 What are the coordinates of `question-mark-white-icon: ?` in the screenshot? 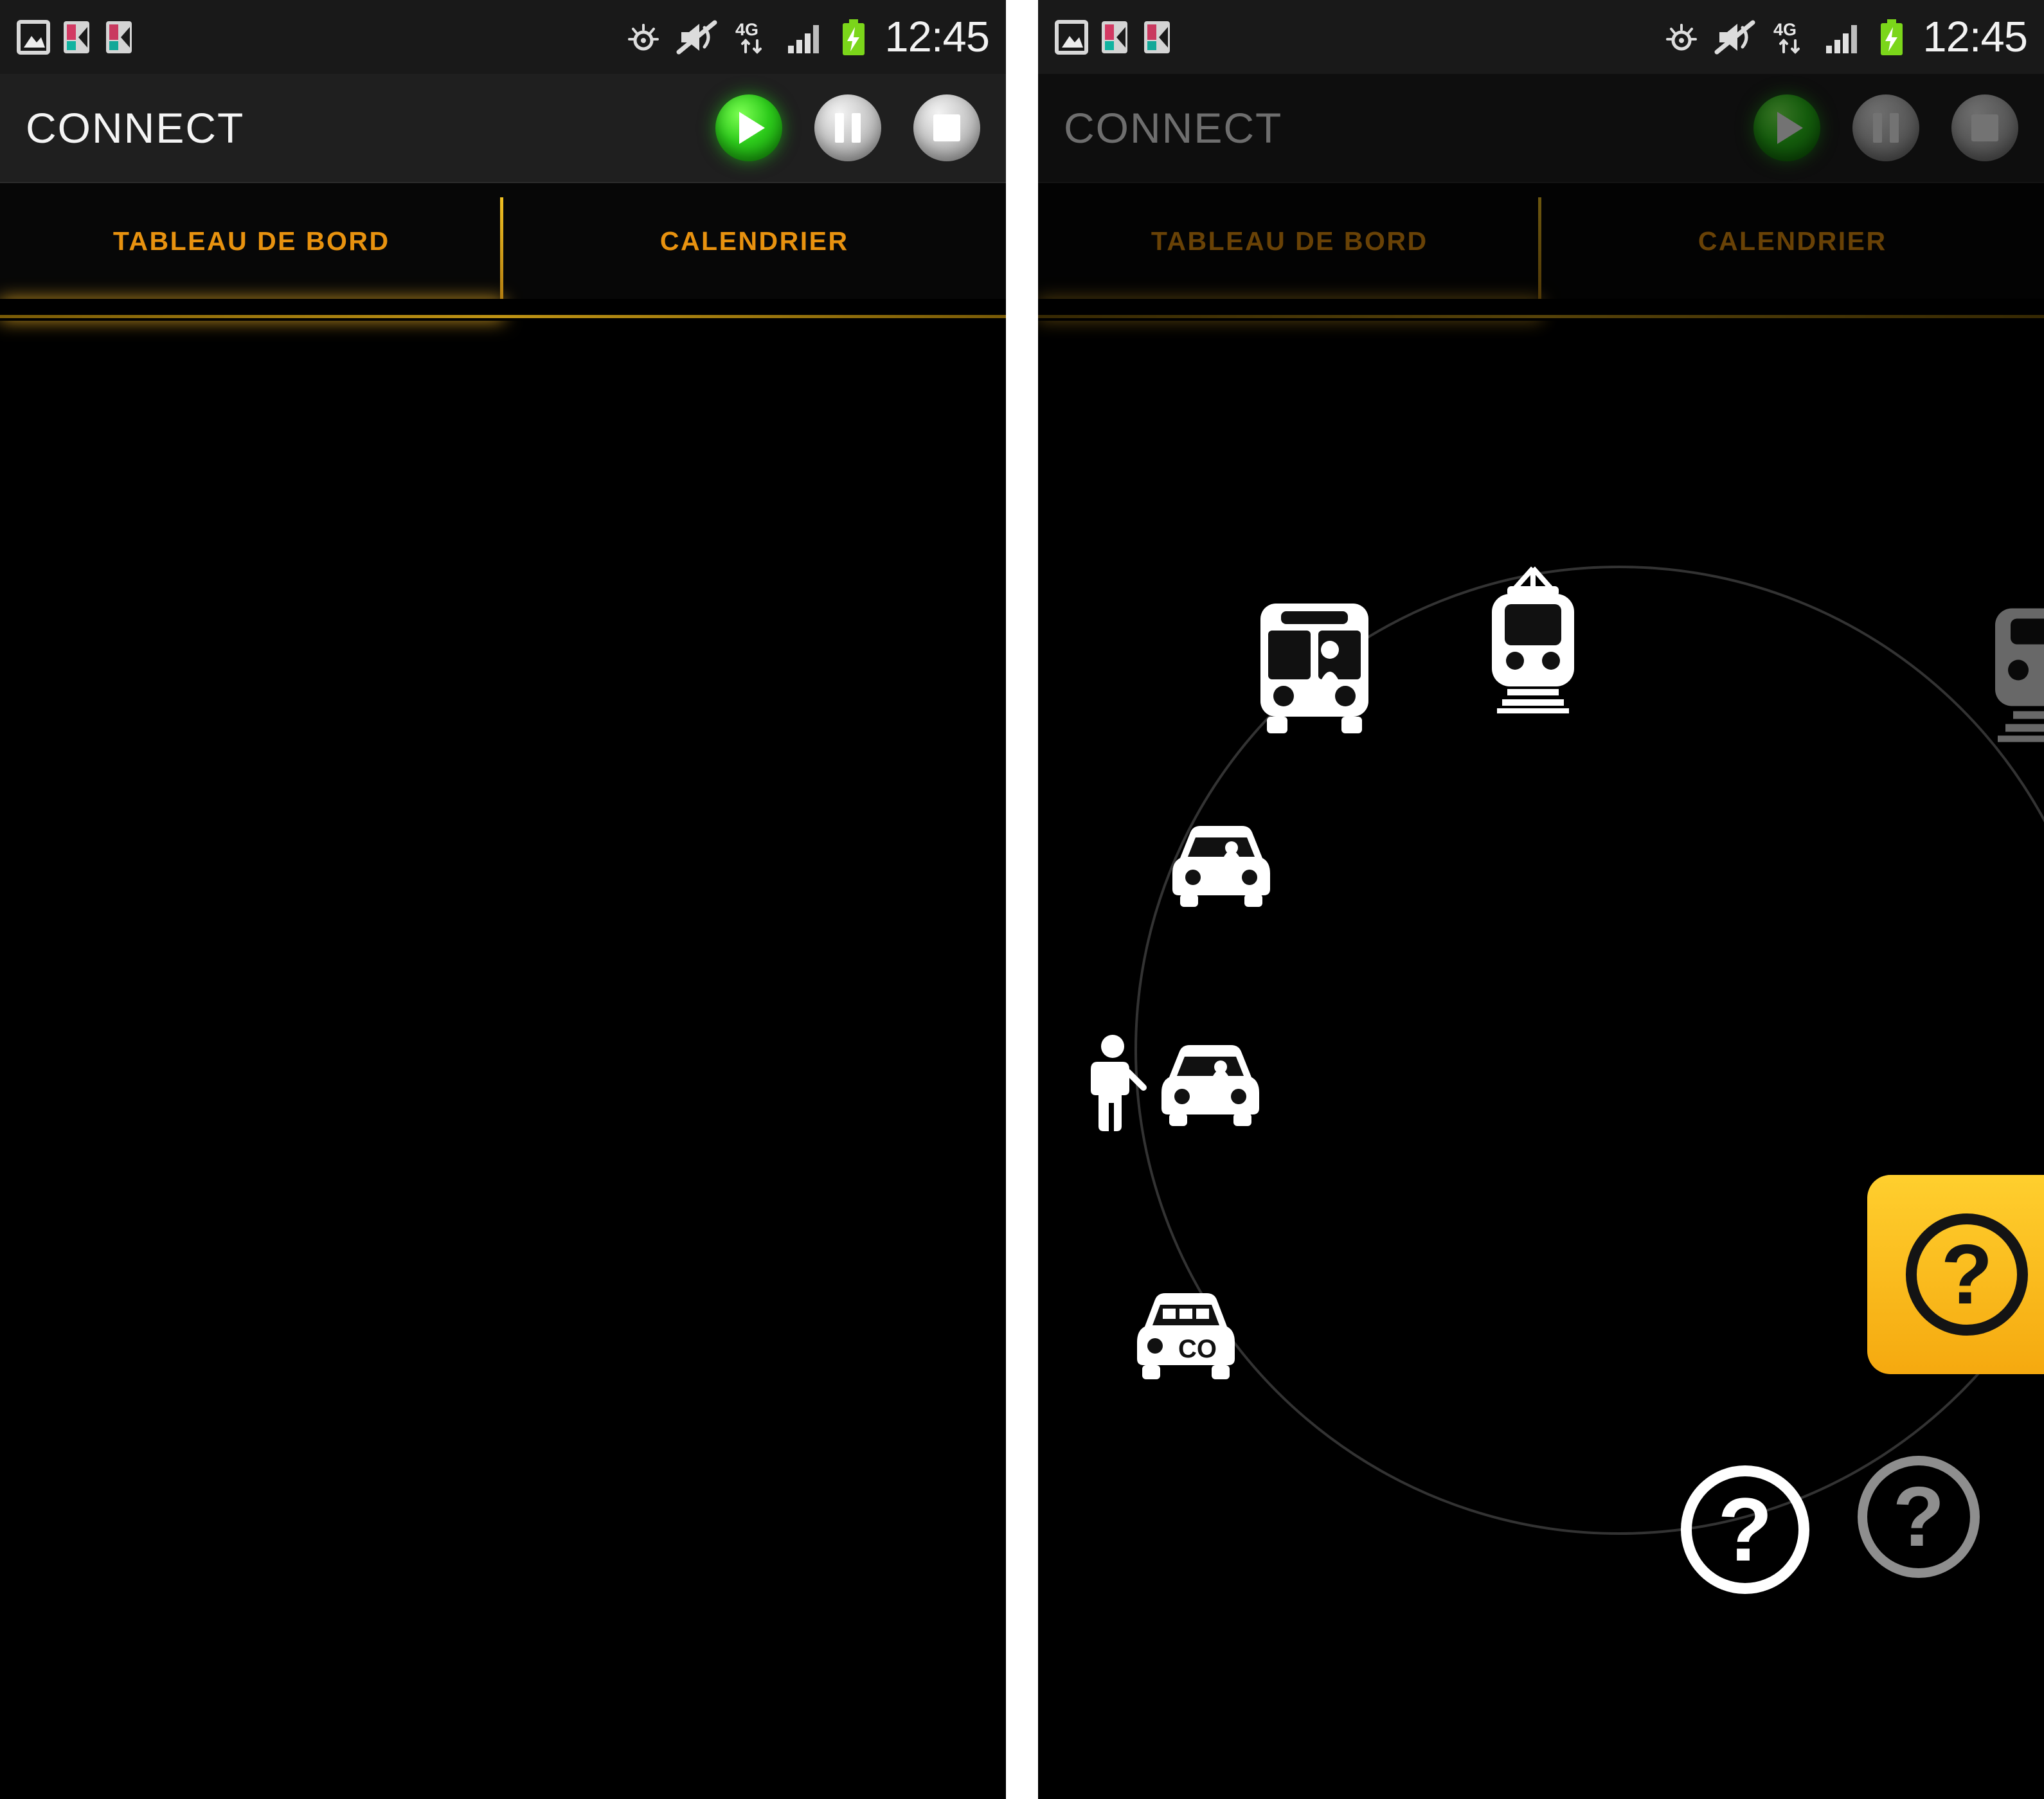 It's located at (1745, 1530).